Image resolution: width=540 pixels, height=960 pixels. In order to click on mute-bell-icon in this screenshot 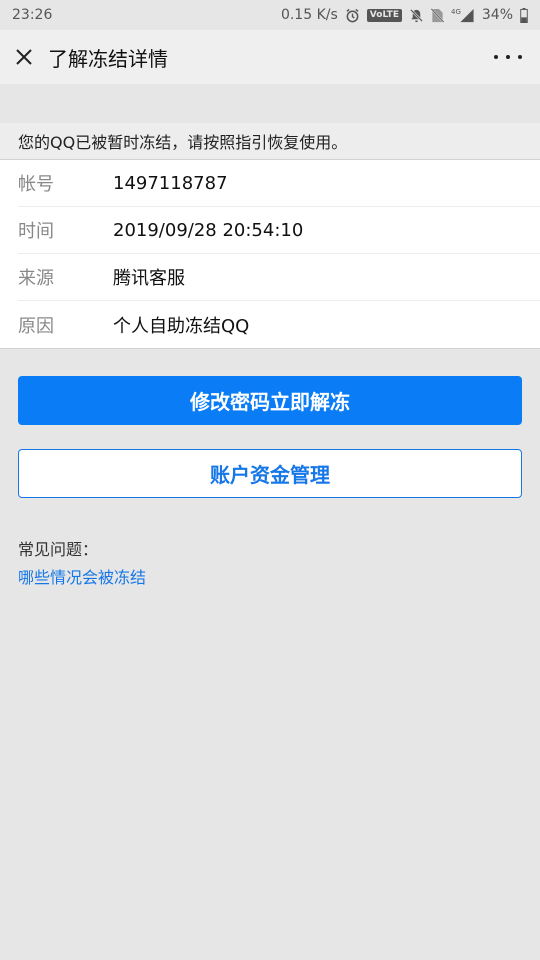, I will do `click(416, 15)`.